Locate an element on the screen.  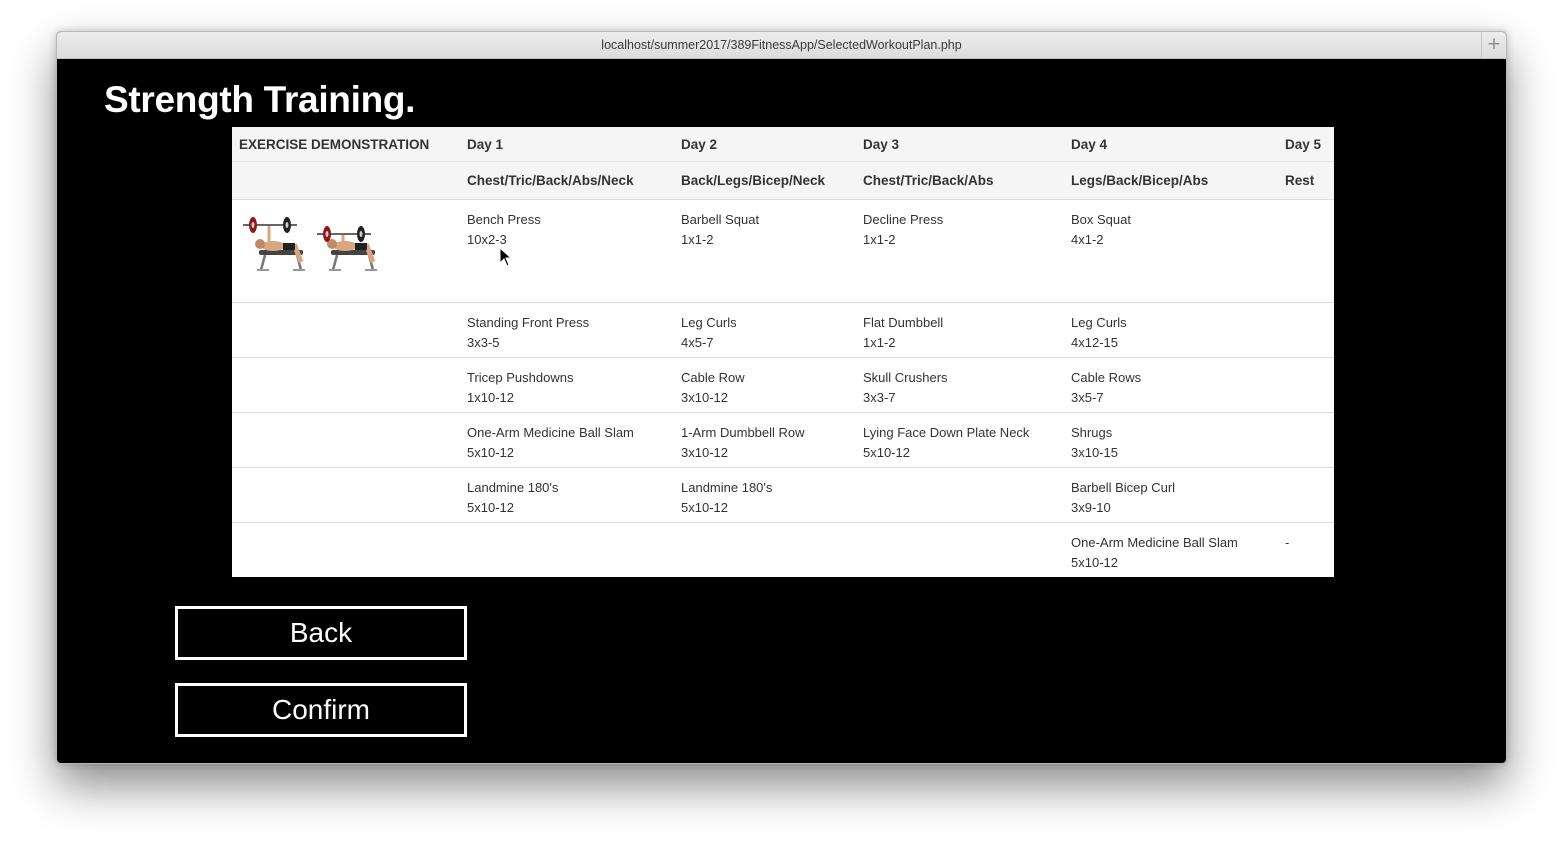
column-header-day-4: Day 4 is located at coordinates (1171, 144).